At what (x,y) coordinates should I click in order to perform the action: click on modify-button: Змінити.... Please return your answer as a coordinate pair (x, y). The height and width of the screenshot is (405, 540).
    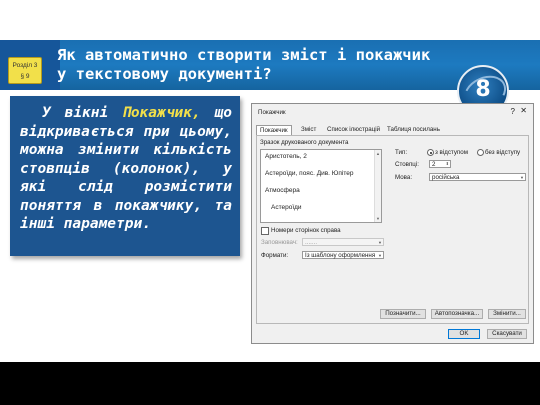
    Looking at the image, I should click on (507, 314).